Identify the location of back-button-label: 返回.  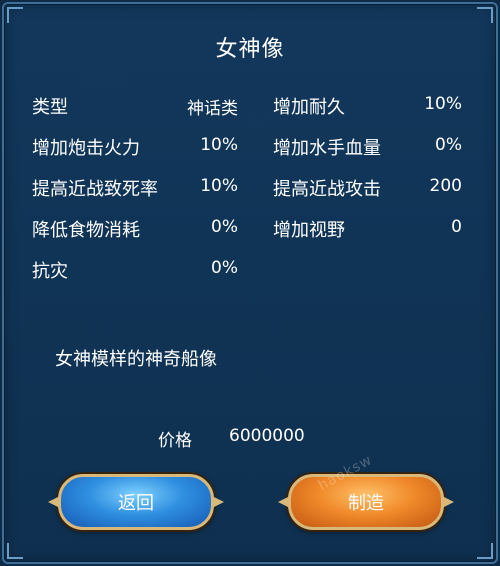
(136, 503).